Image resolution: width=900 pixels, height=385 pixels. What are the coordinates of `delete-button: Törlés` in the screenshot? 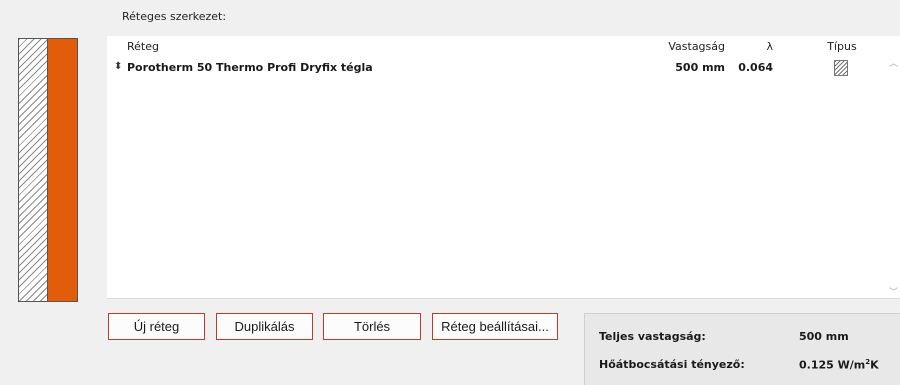 It's located at (372, 326).